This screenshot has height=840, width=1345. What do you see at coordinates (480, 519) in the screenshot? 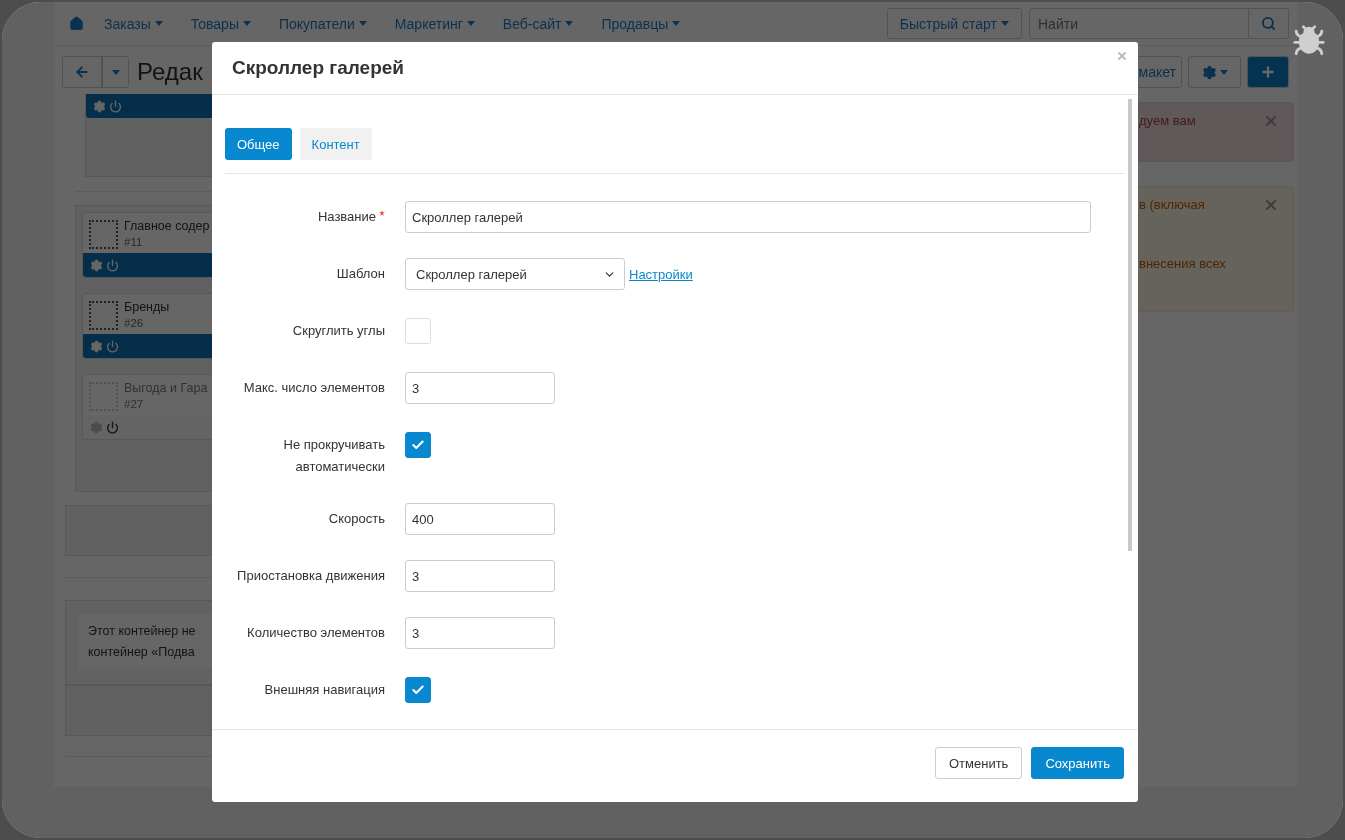
I see `text-field: 400` at bounding box center [480, 519].